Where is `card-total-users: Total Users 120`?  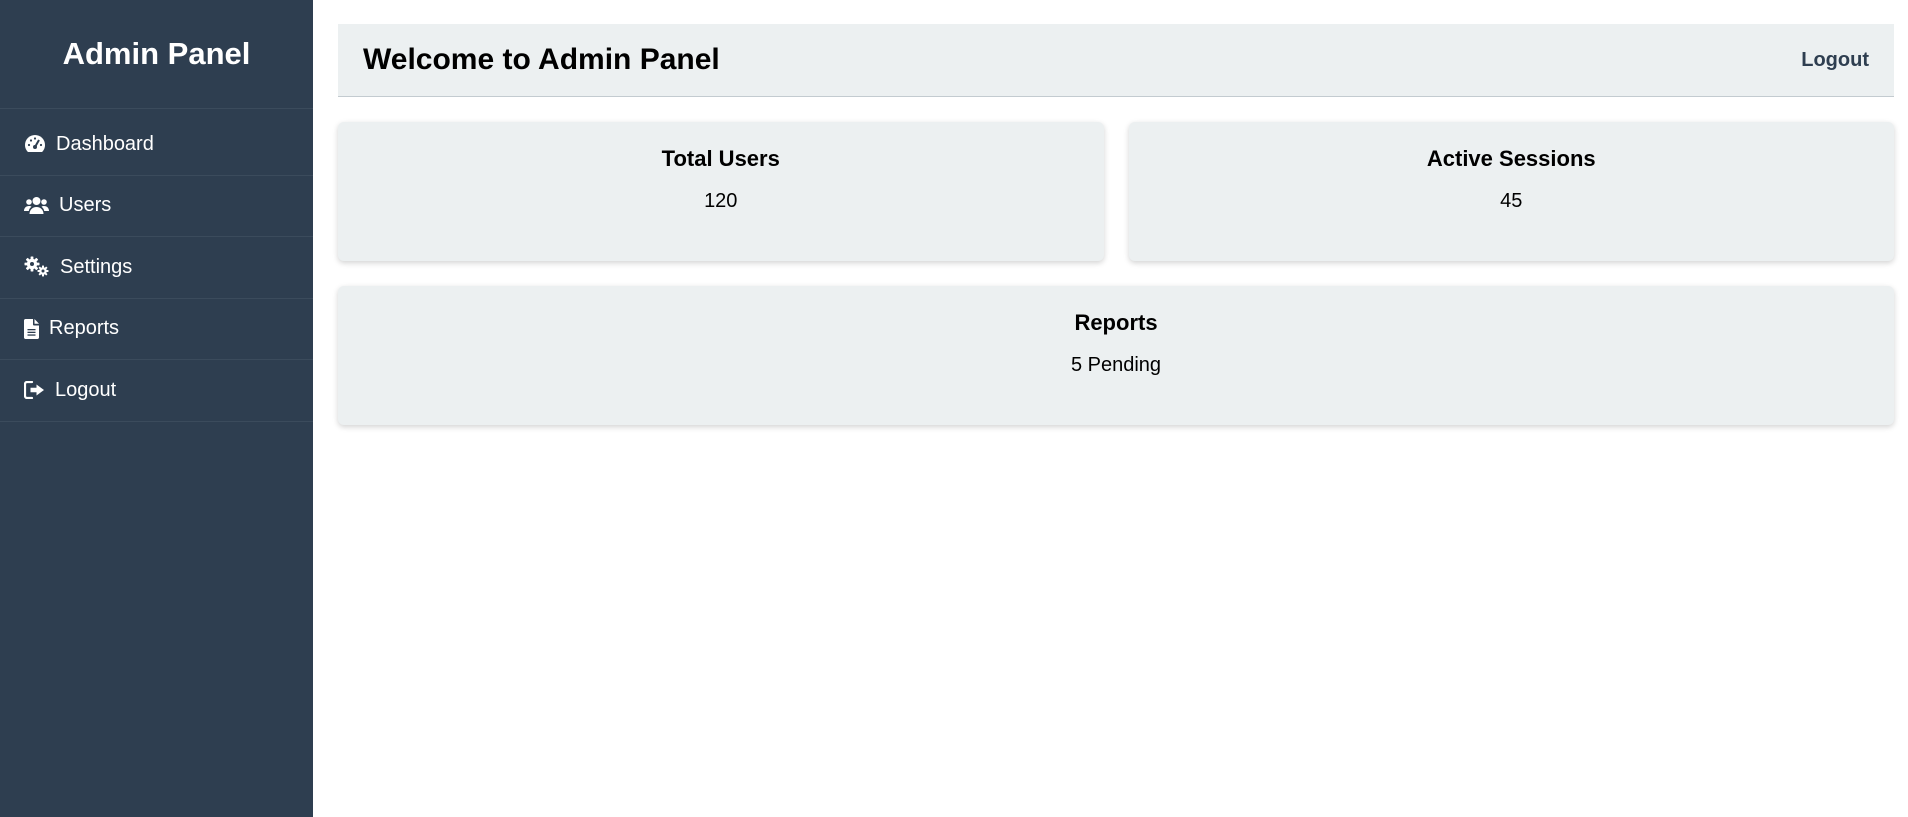 card-total-users: Total Users 120 is located at coordinates (721, 191).